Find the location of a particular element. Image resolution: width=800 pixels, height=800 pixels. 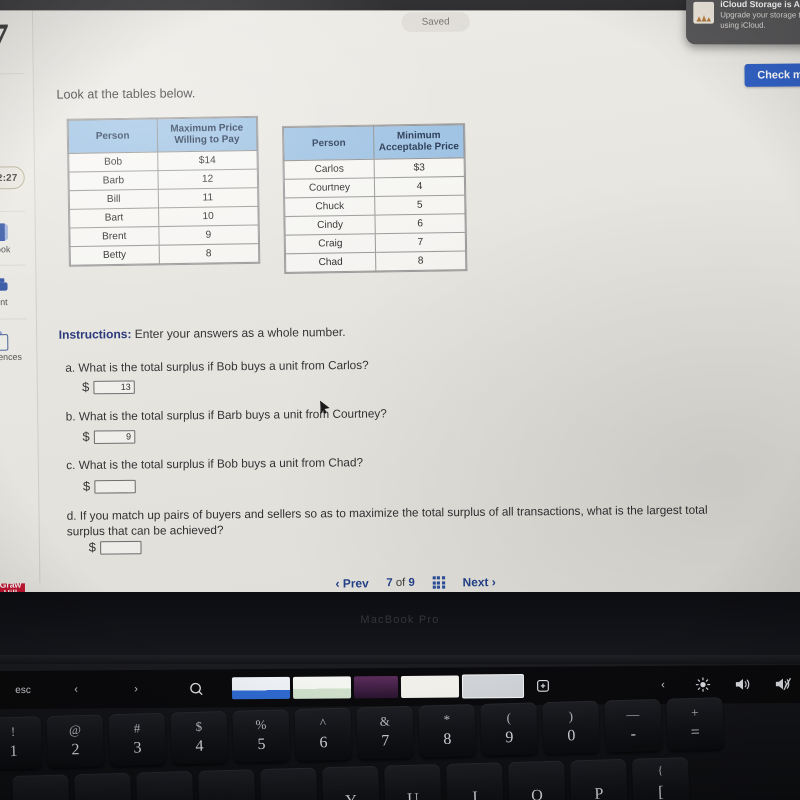

key-r is located at coordinates (227, 784).